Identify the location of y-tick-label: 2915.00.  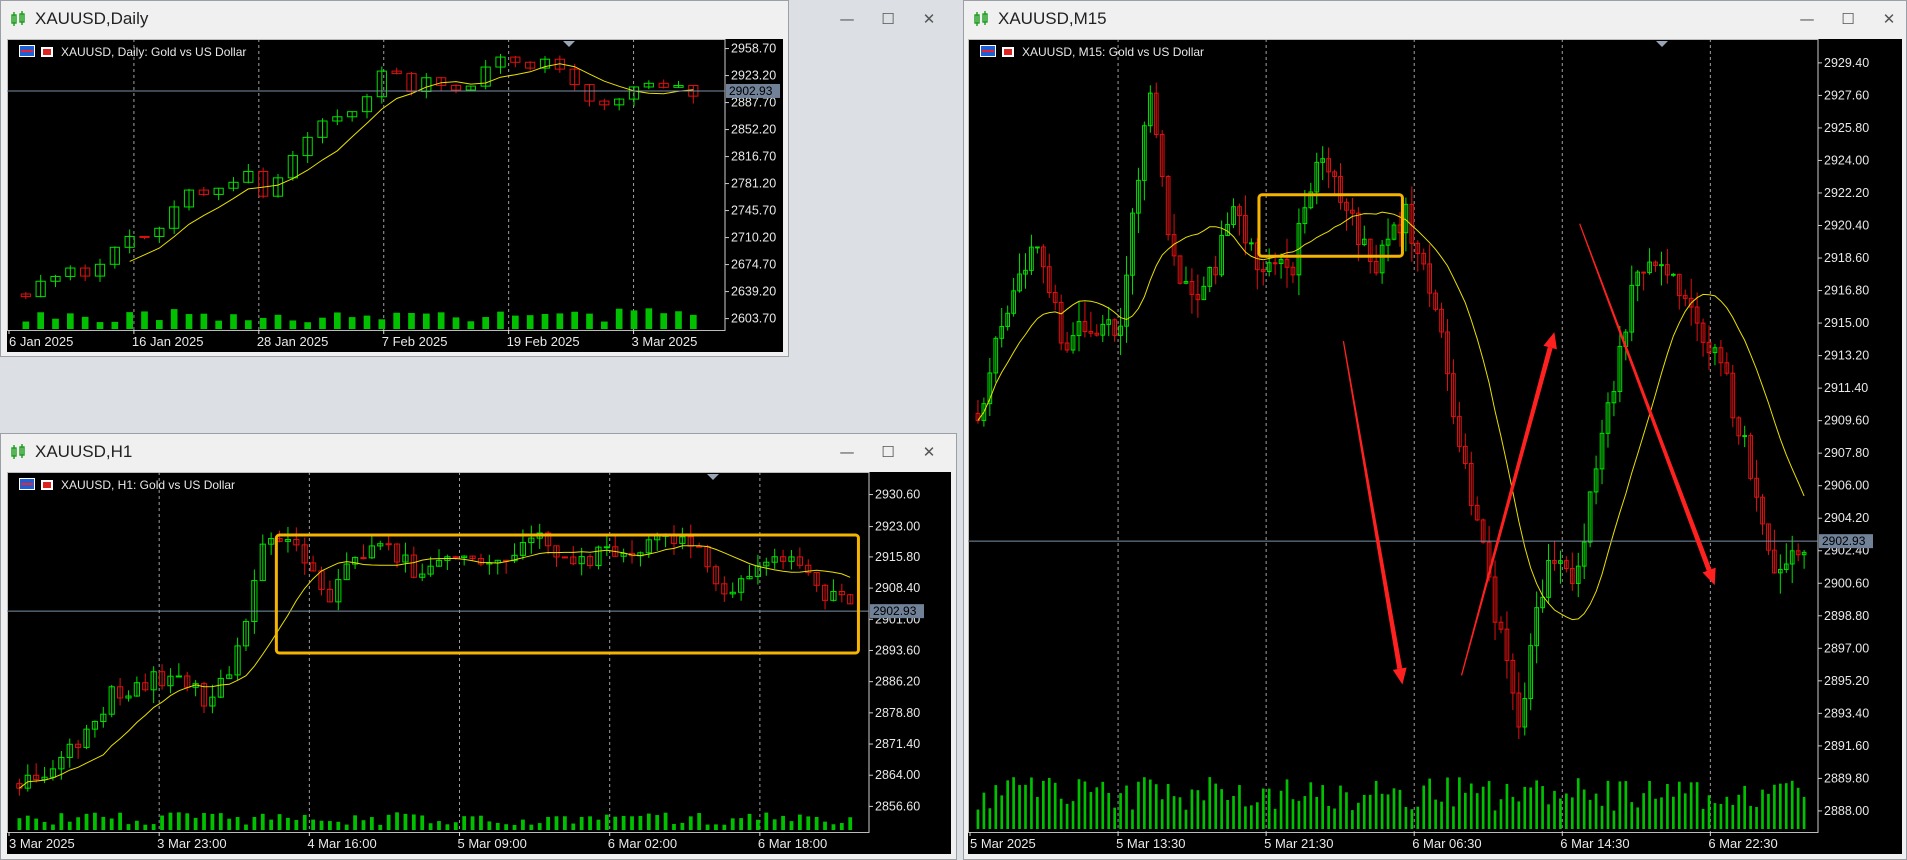
(1846, 323).